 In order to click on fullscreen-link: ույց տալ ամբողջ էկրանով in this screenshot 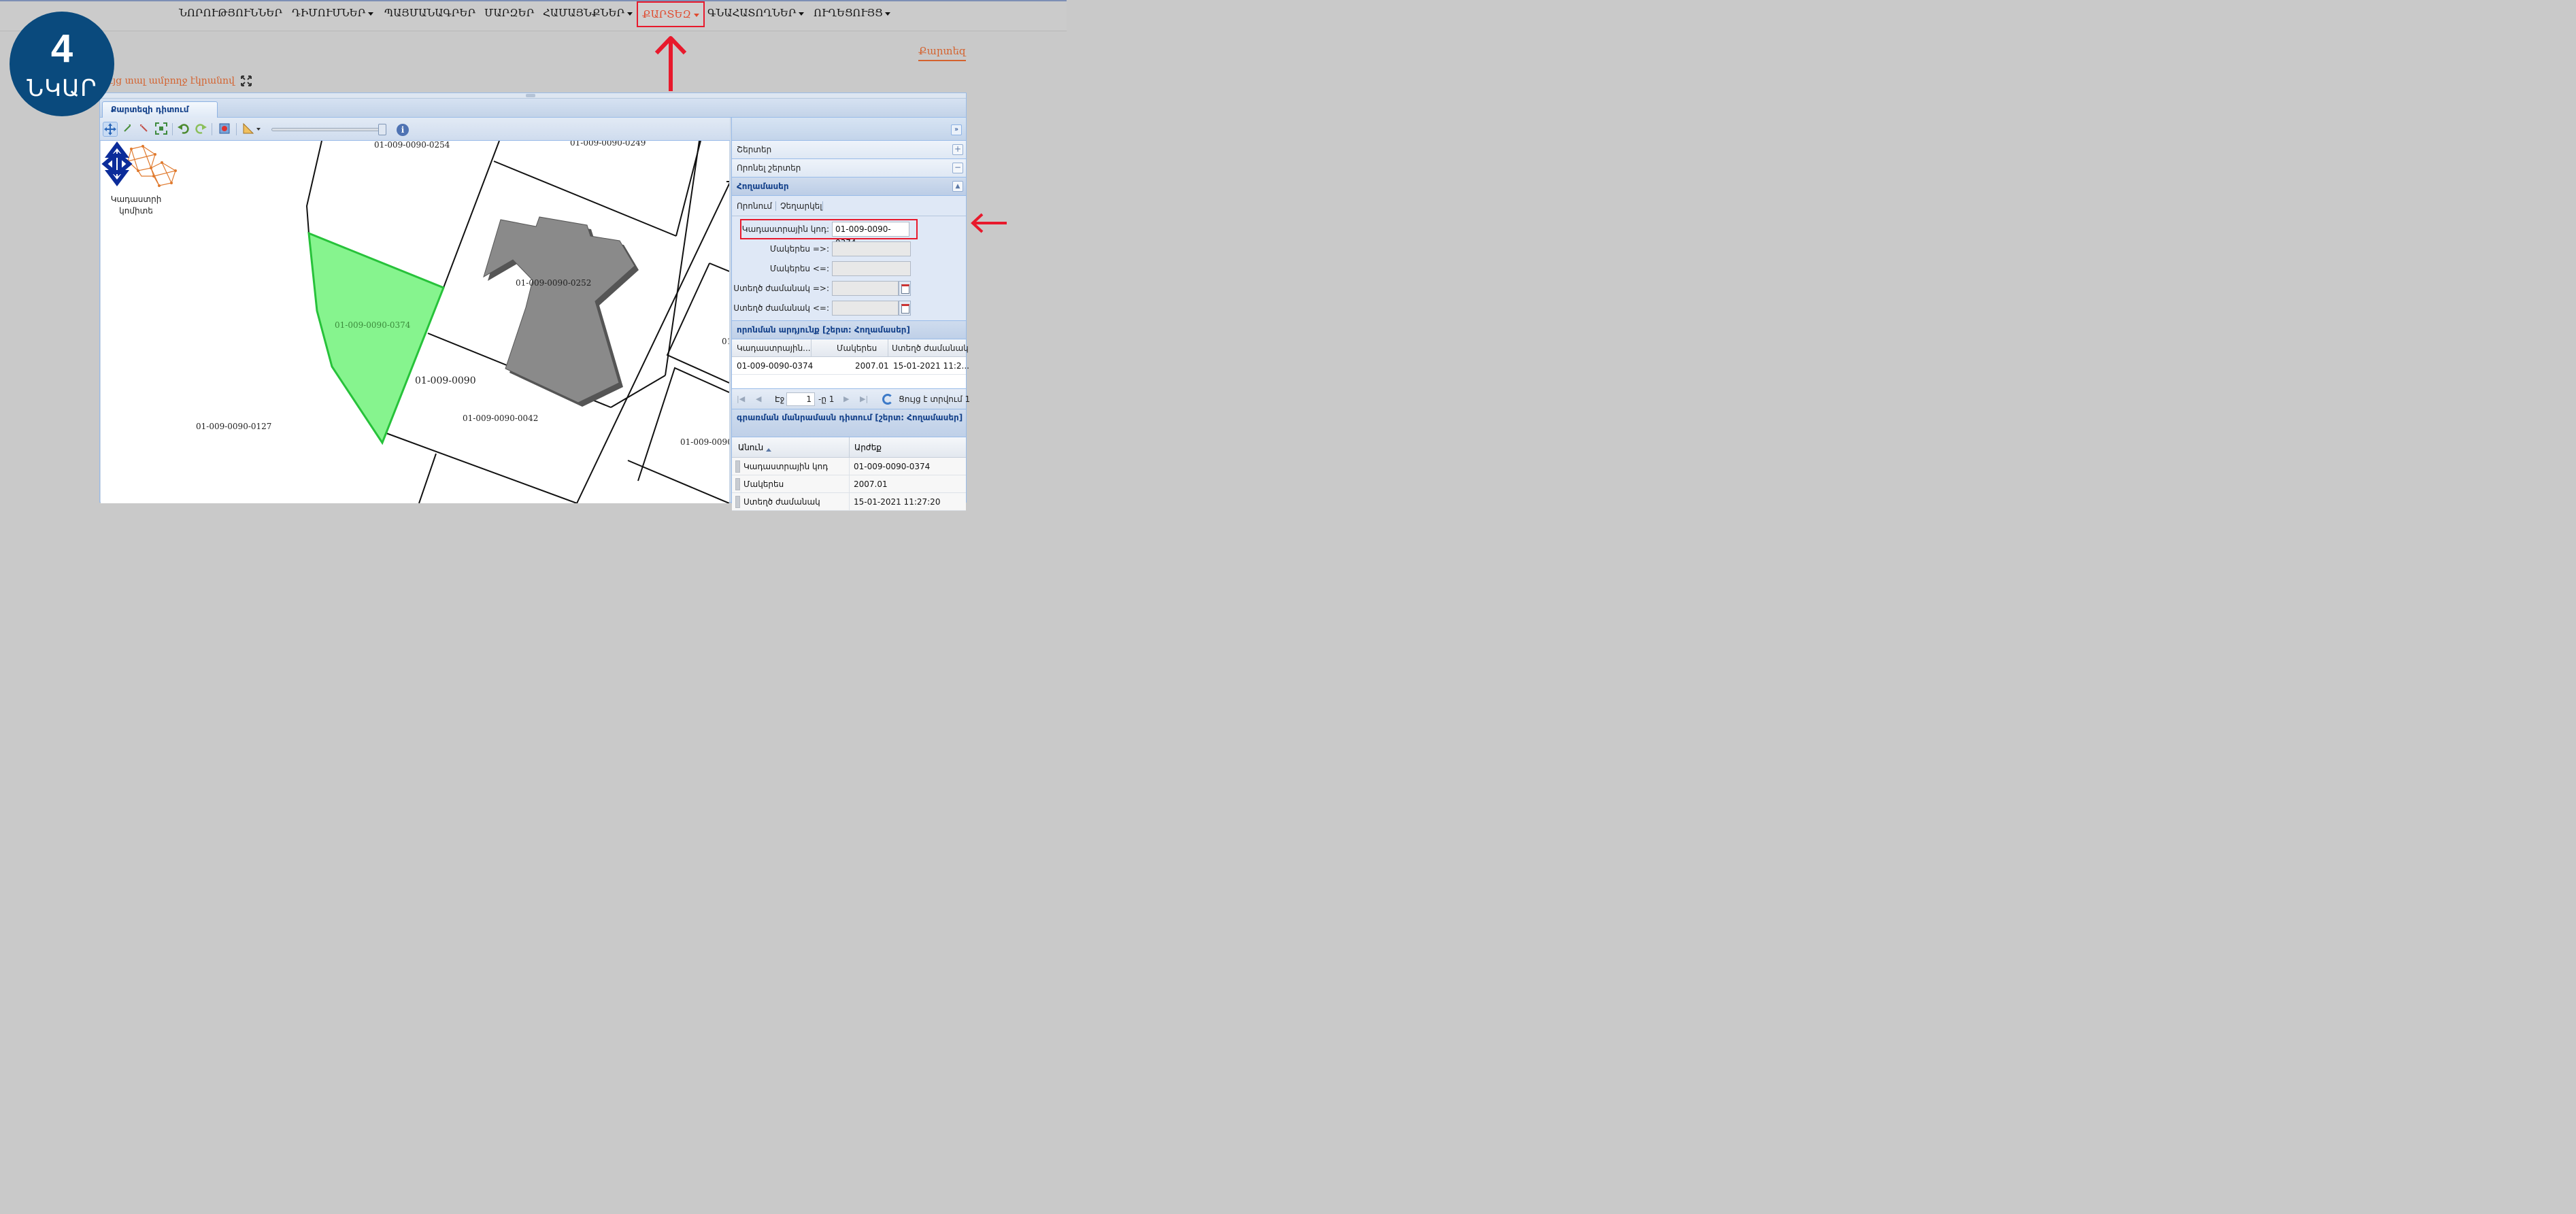, I will do `click(177, 81)`.